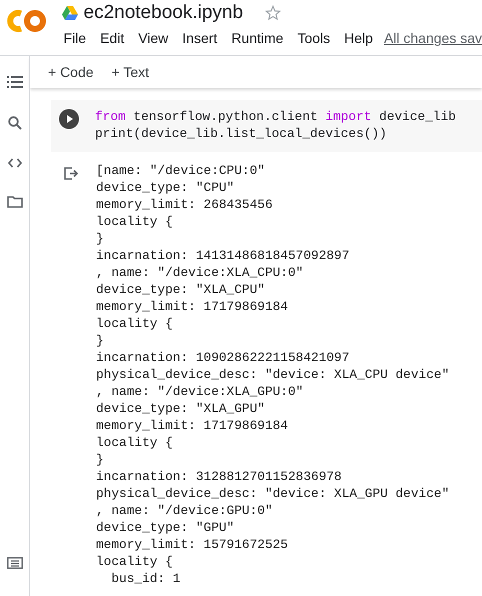 The image size is (482, 596). I want to click on run-icon, so click(69, 119).